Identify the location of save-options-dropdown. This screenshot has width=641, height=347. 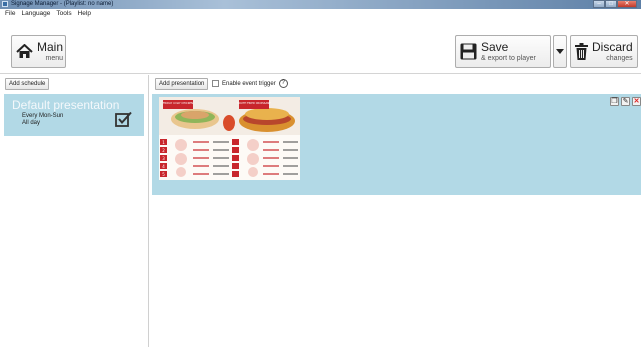
(560, 51).